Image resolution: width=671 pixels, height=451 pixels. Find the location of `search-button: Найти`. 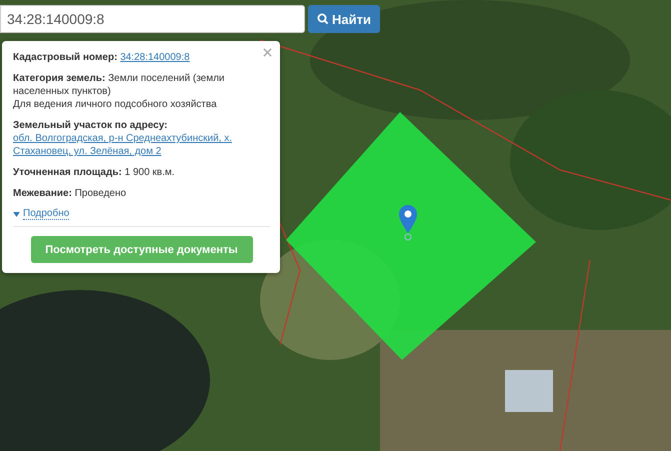

search-button: Найти is located at coordinates (344, 19).